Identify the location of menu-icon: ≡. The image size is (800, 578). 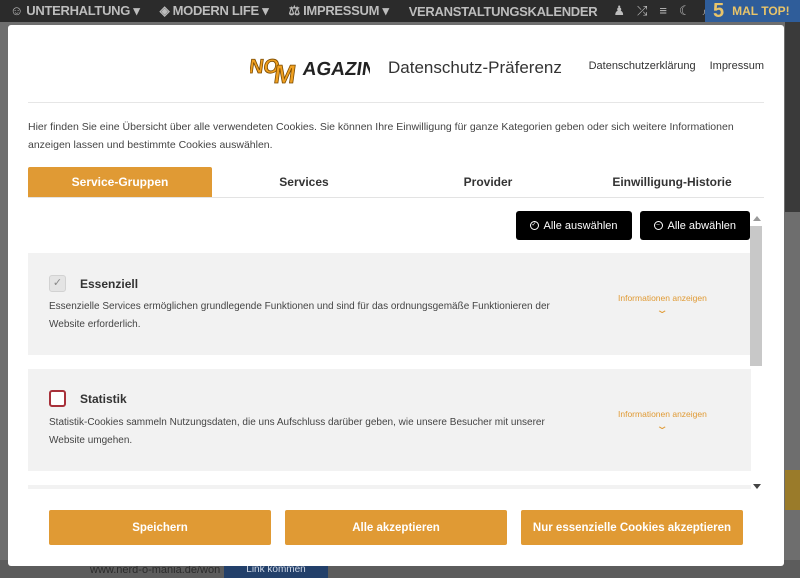
(663, 10).